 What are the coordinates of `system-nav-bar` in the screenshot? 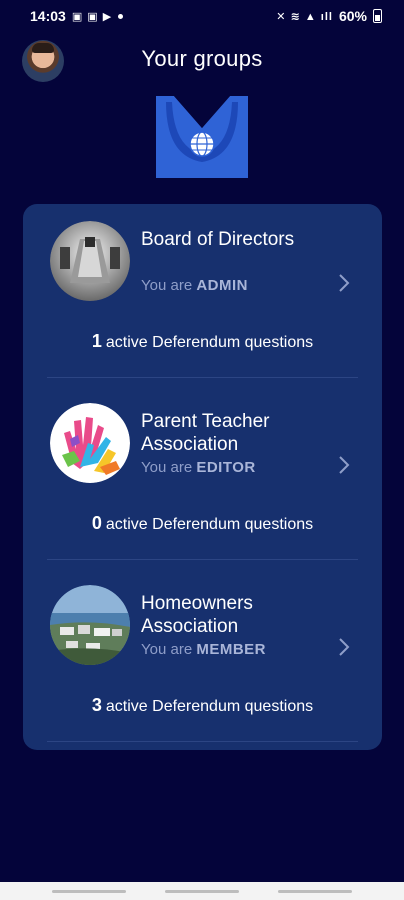 It's located at (202, 891).